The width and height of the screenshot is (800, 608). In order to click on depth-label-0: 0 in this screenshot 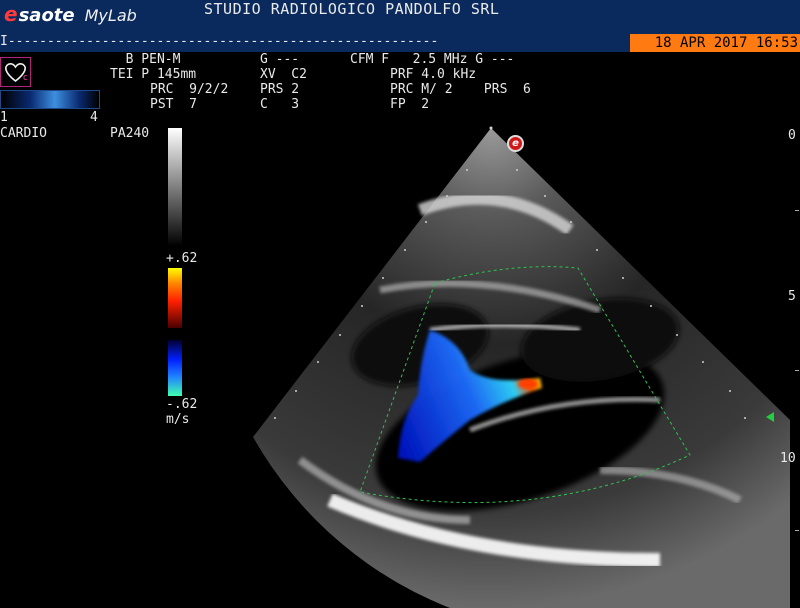, I will do `click(792, 135)`.